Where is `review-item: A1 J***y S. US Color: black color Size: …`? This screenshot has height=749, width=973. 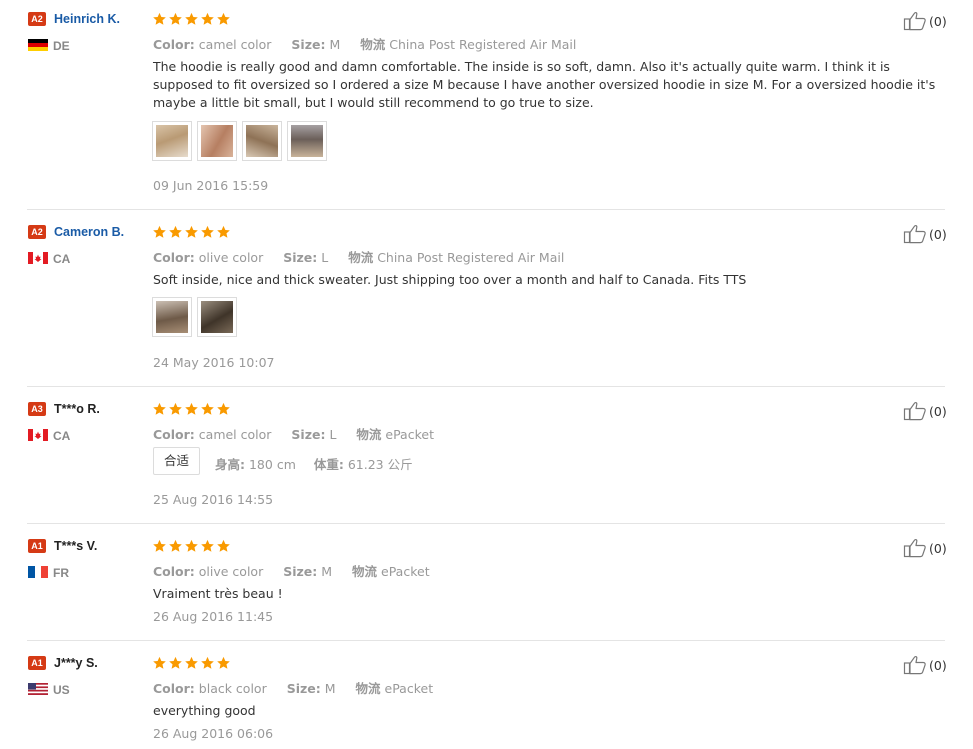
review-item: A1 J***y S. US Color: black color Size: … is located at coordinates (486, 696).